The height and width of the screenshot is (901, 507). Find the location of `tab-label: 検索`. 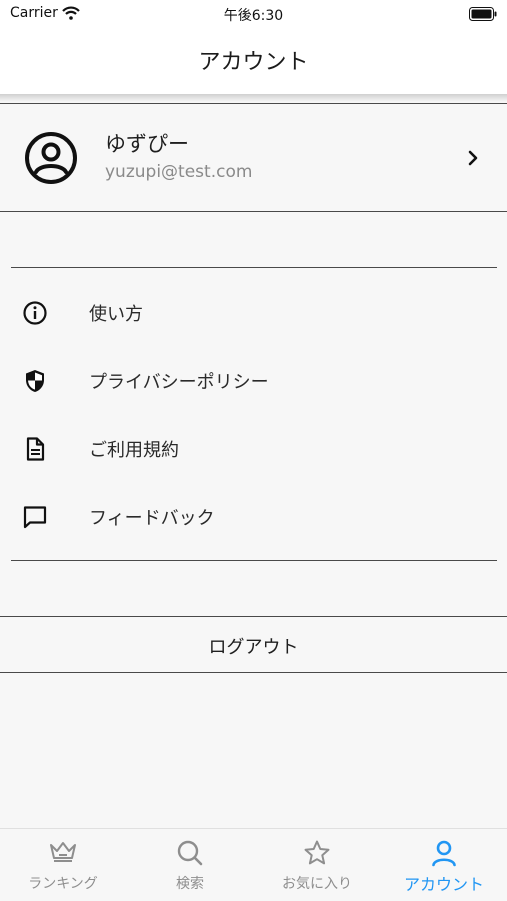

tab-label: 検索 is located at coordinates (190, 884).